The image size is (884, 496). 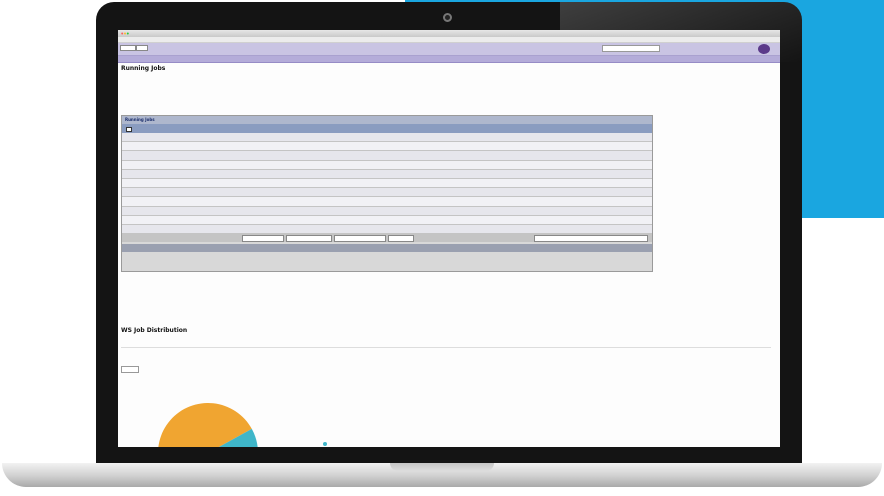 I want to click on divider, so click(x=446, y=347).